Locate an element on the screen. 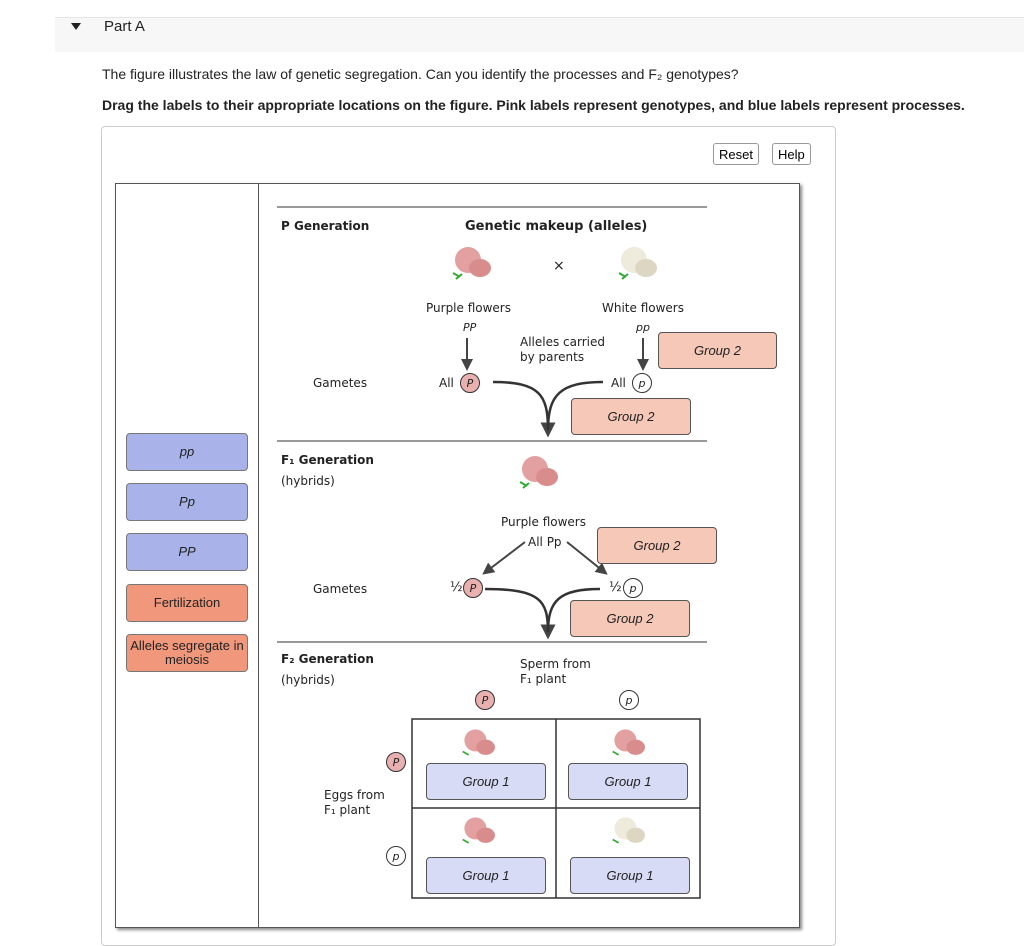 The width and height of the screenshot is (1024, 946). drop-target-group1-4: Group 1 is located at coordinates (630, 875).